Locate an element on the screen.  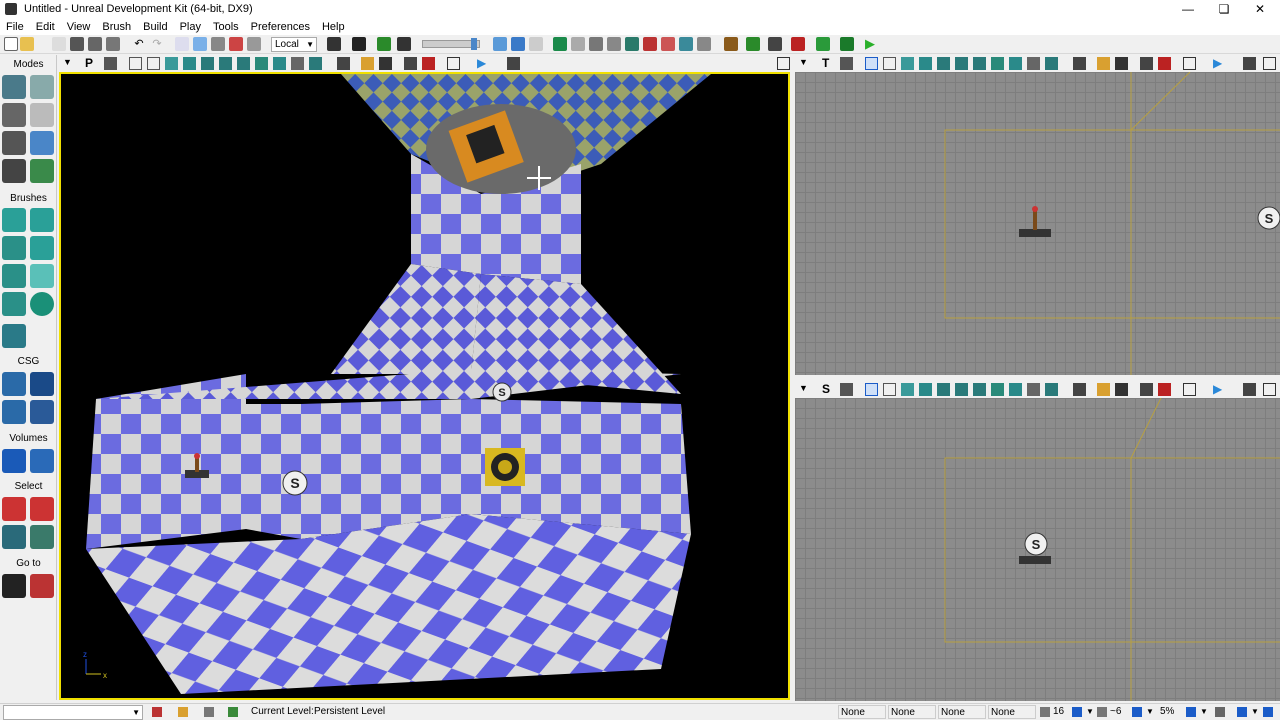
rotation-snap-value: ~6 is located at coordinates (1114, 712).